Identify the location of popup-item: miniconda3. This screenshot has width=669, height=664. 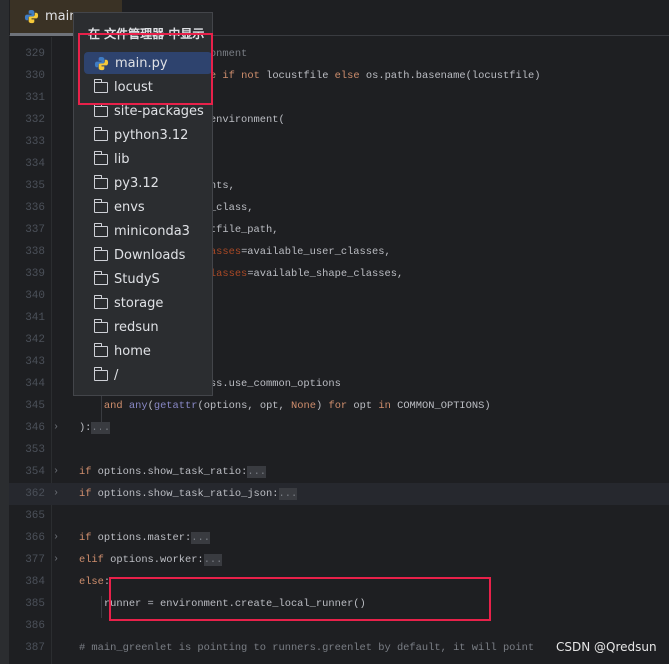
(148, 231).